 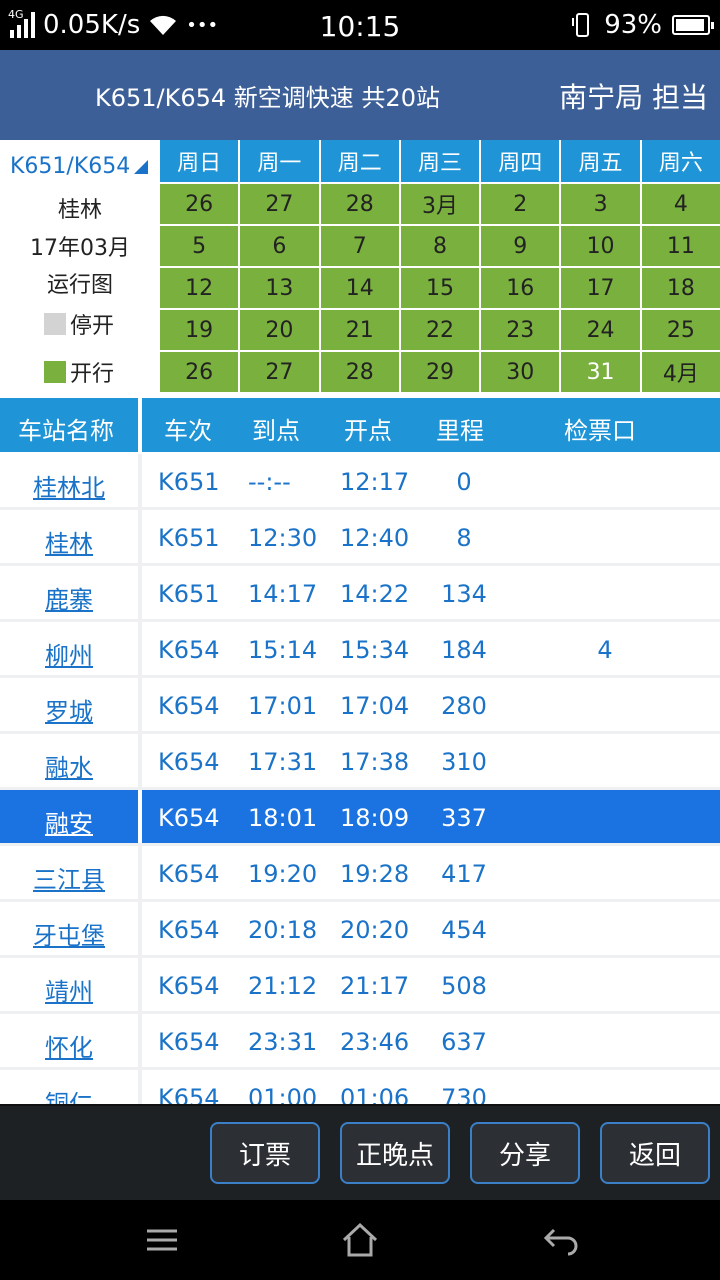 I want to click on book-button: 订票, so click(x=265, y=1153).